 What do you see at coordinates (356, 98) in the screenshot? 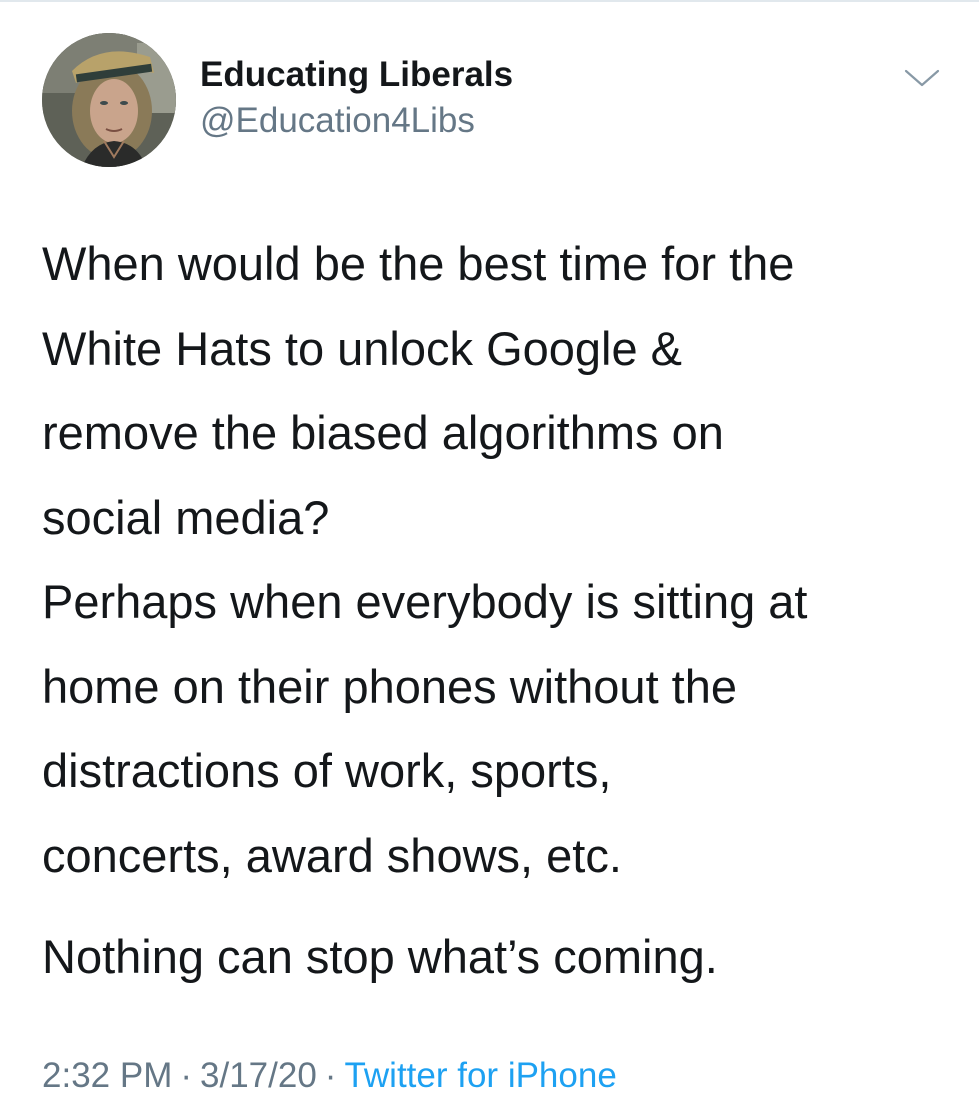
I see `author-names: Educating Liberals @Education4Libs` at bounding box center [356, 98].